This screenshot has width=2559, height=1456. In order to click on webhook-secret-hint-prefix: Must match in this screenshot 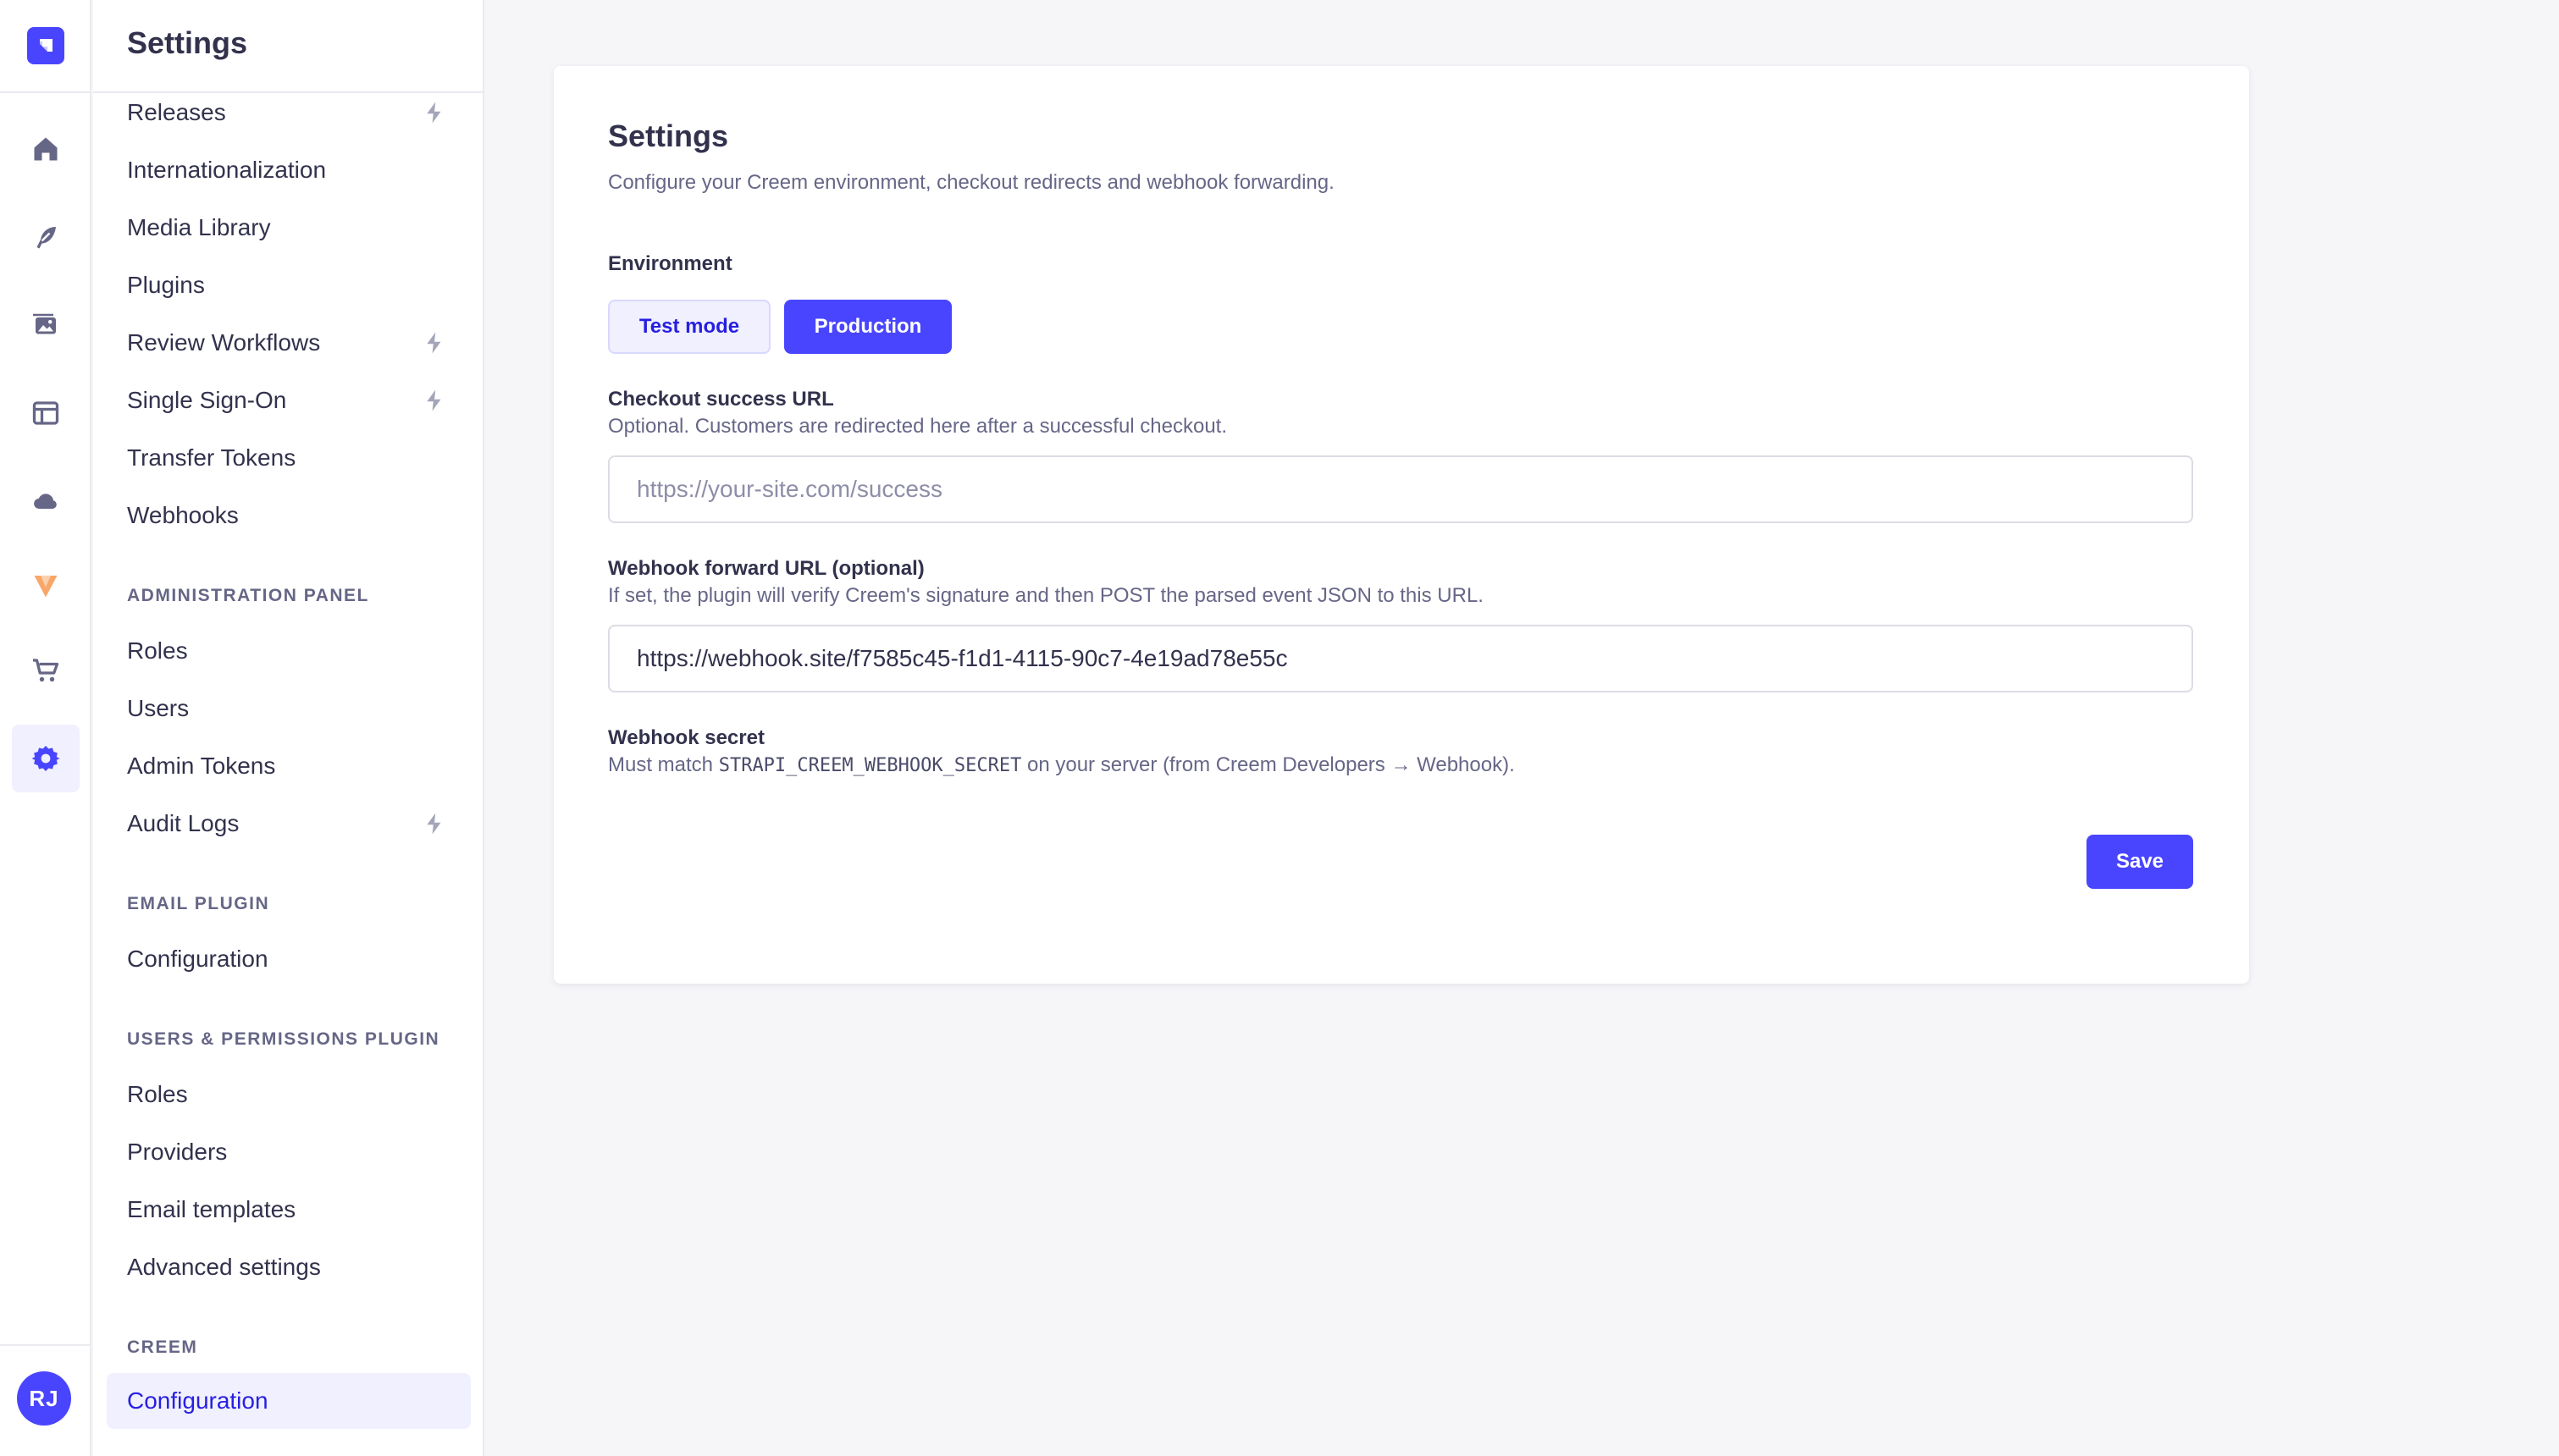, I will do `click(663, 764)`.